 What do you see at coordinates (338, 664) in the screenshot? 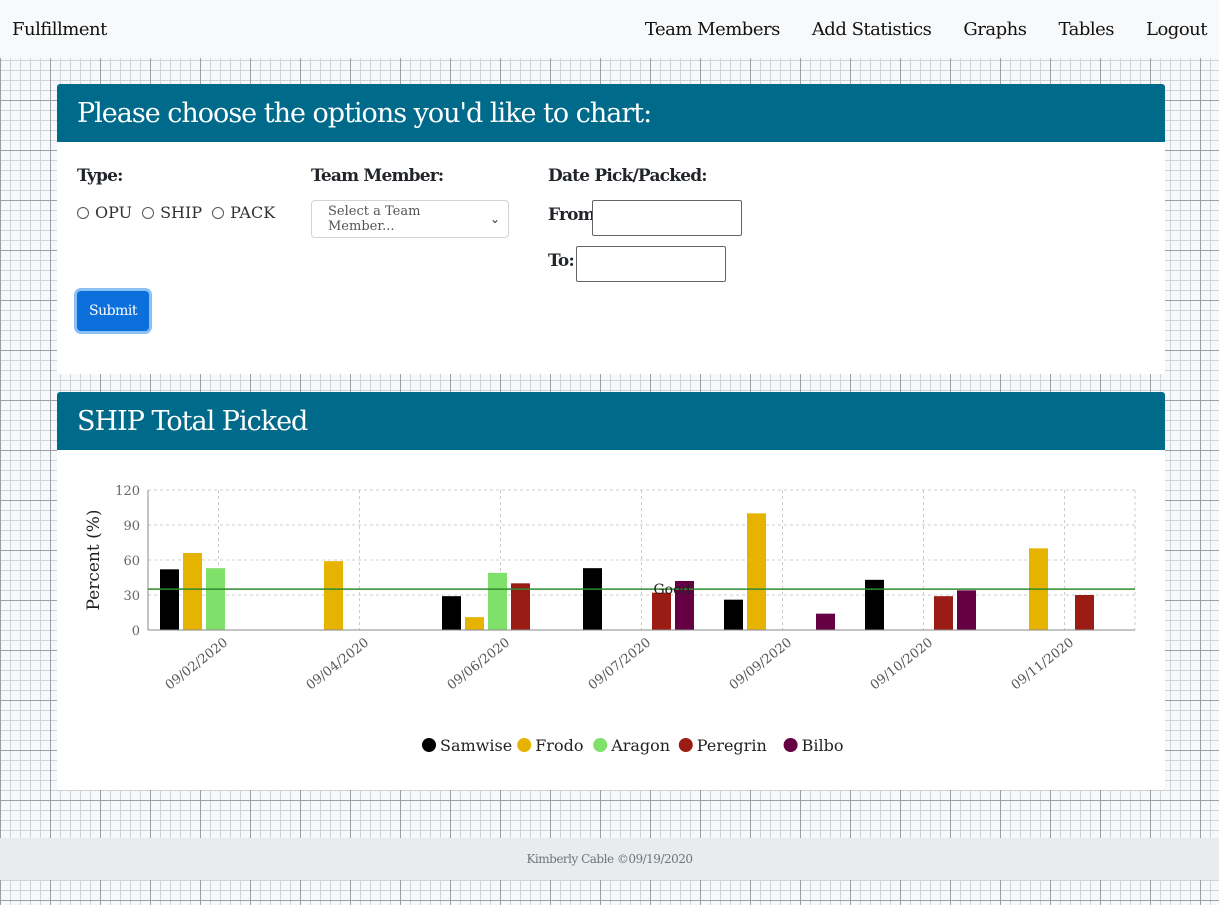
I see `x-tick-label: 09/04/2020` at bounding box center [338, 664].